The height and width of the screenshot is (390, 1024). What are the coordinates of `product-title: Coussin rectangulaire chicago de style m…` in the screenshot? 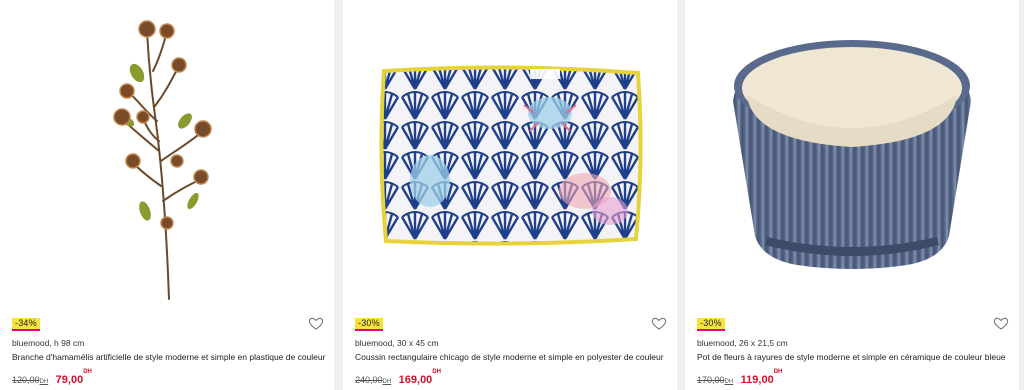 It's located at (514, 357).